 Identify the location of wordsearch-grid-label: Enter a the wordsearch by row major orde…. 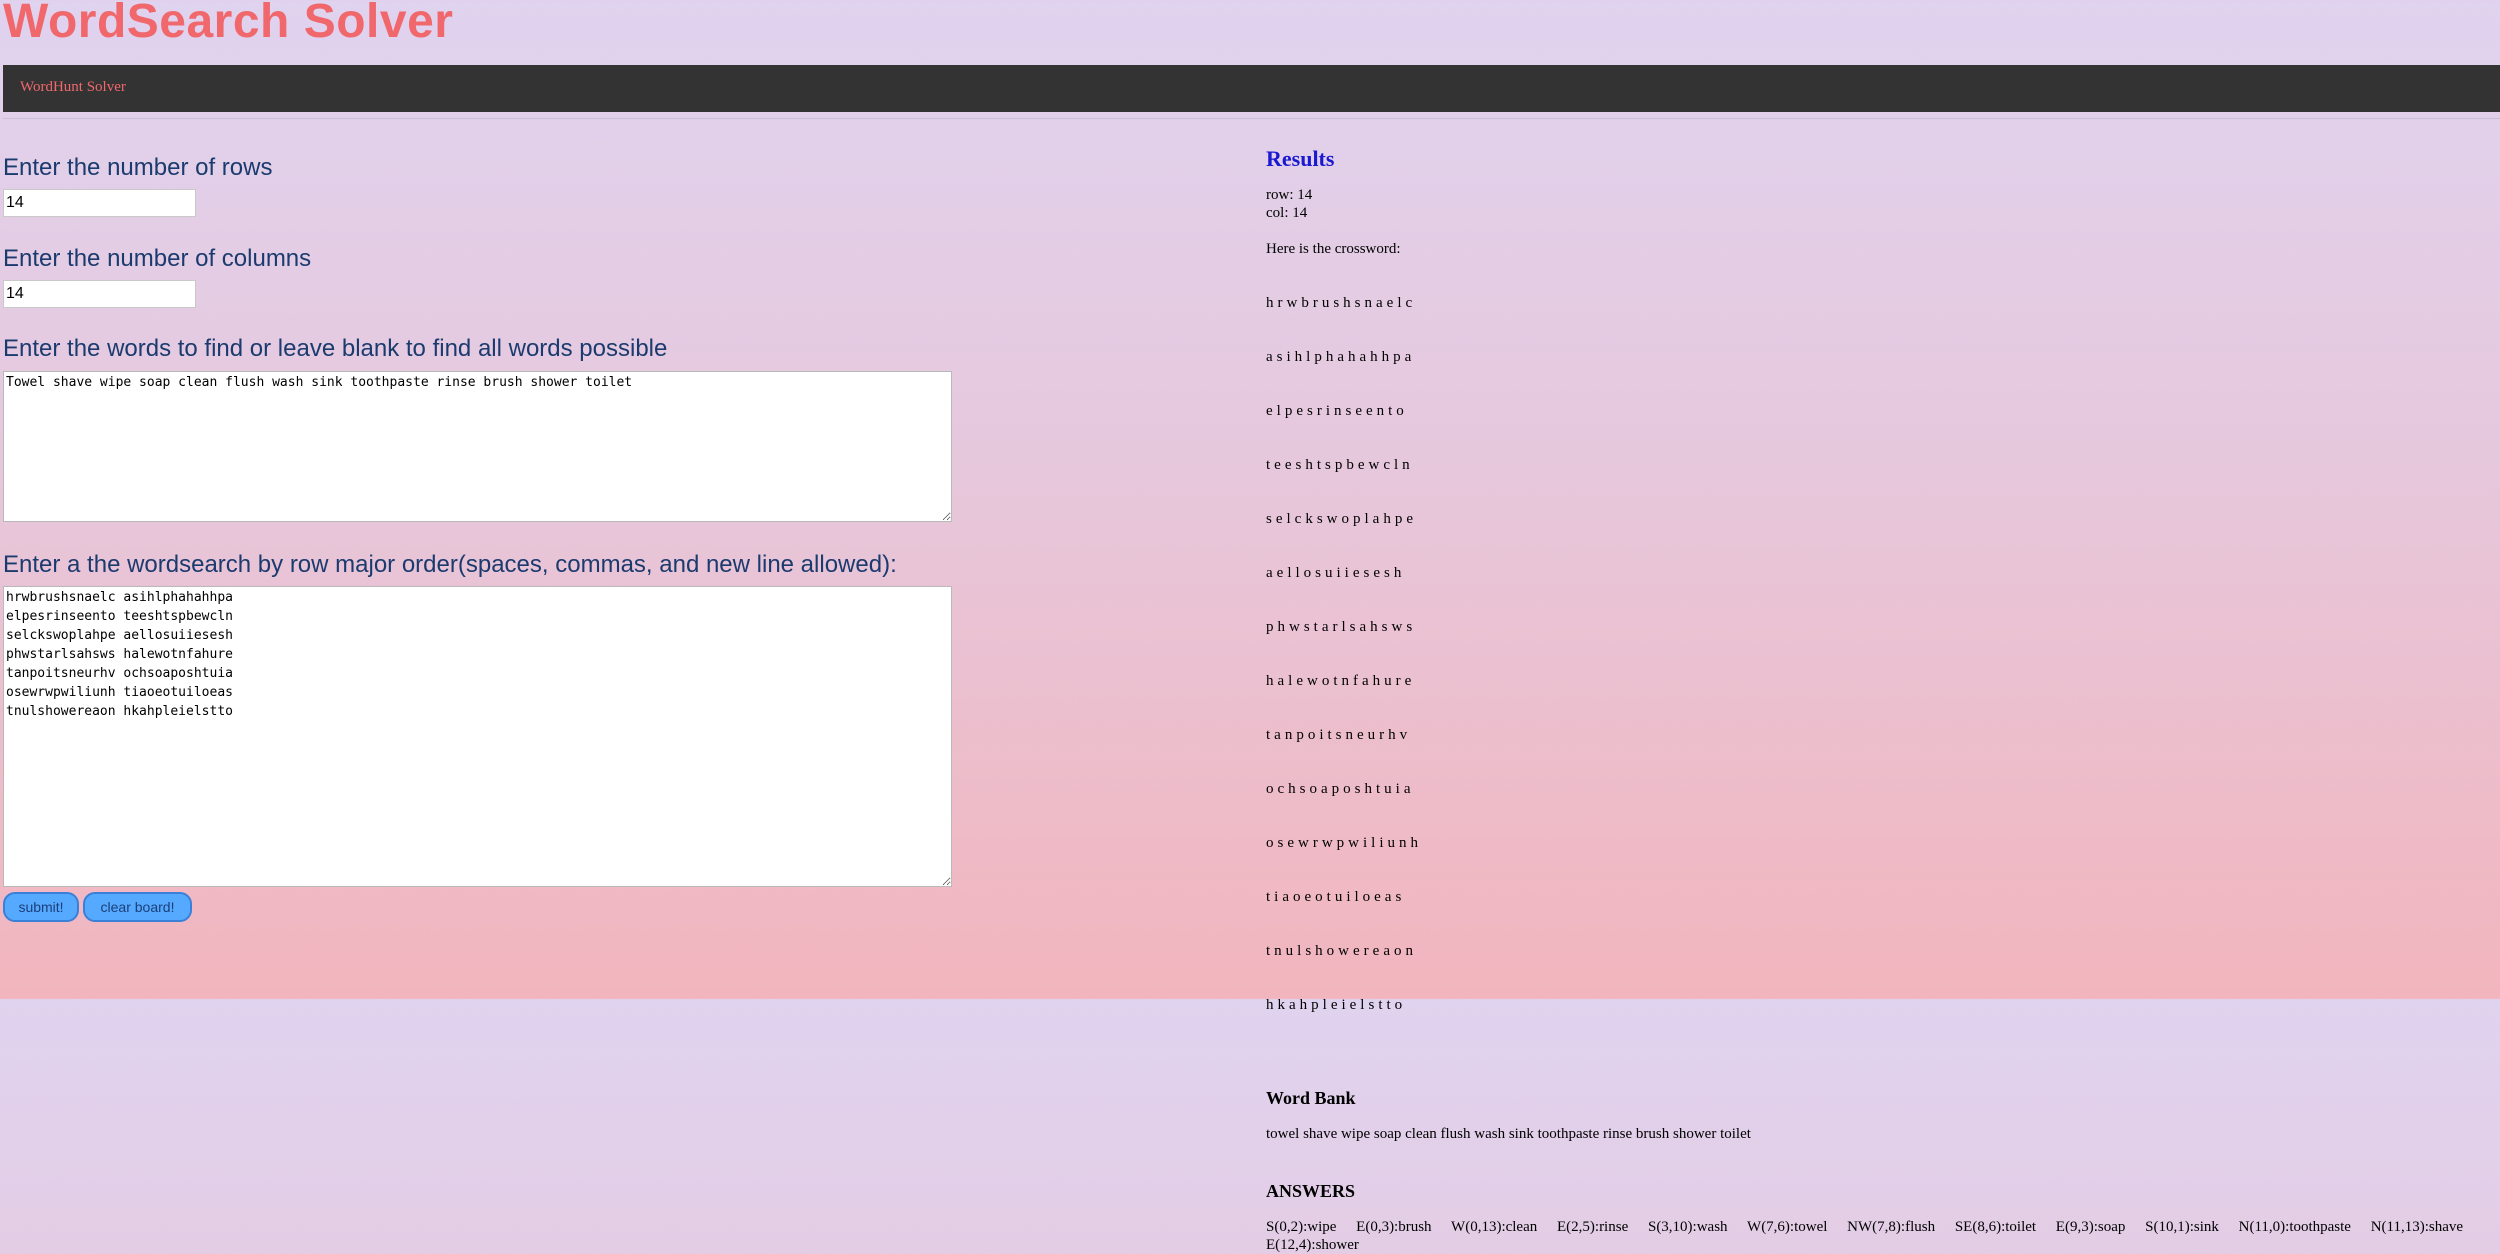
(450, 564).